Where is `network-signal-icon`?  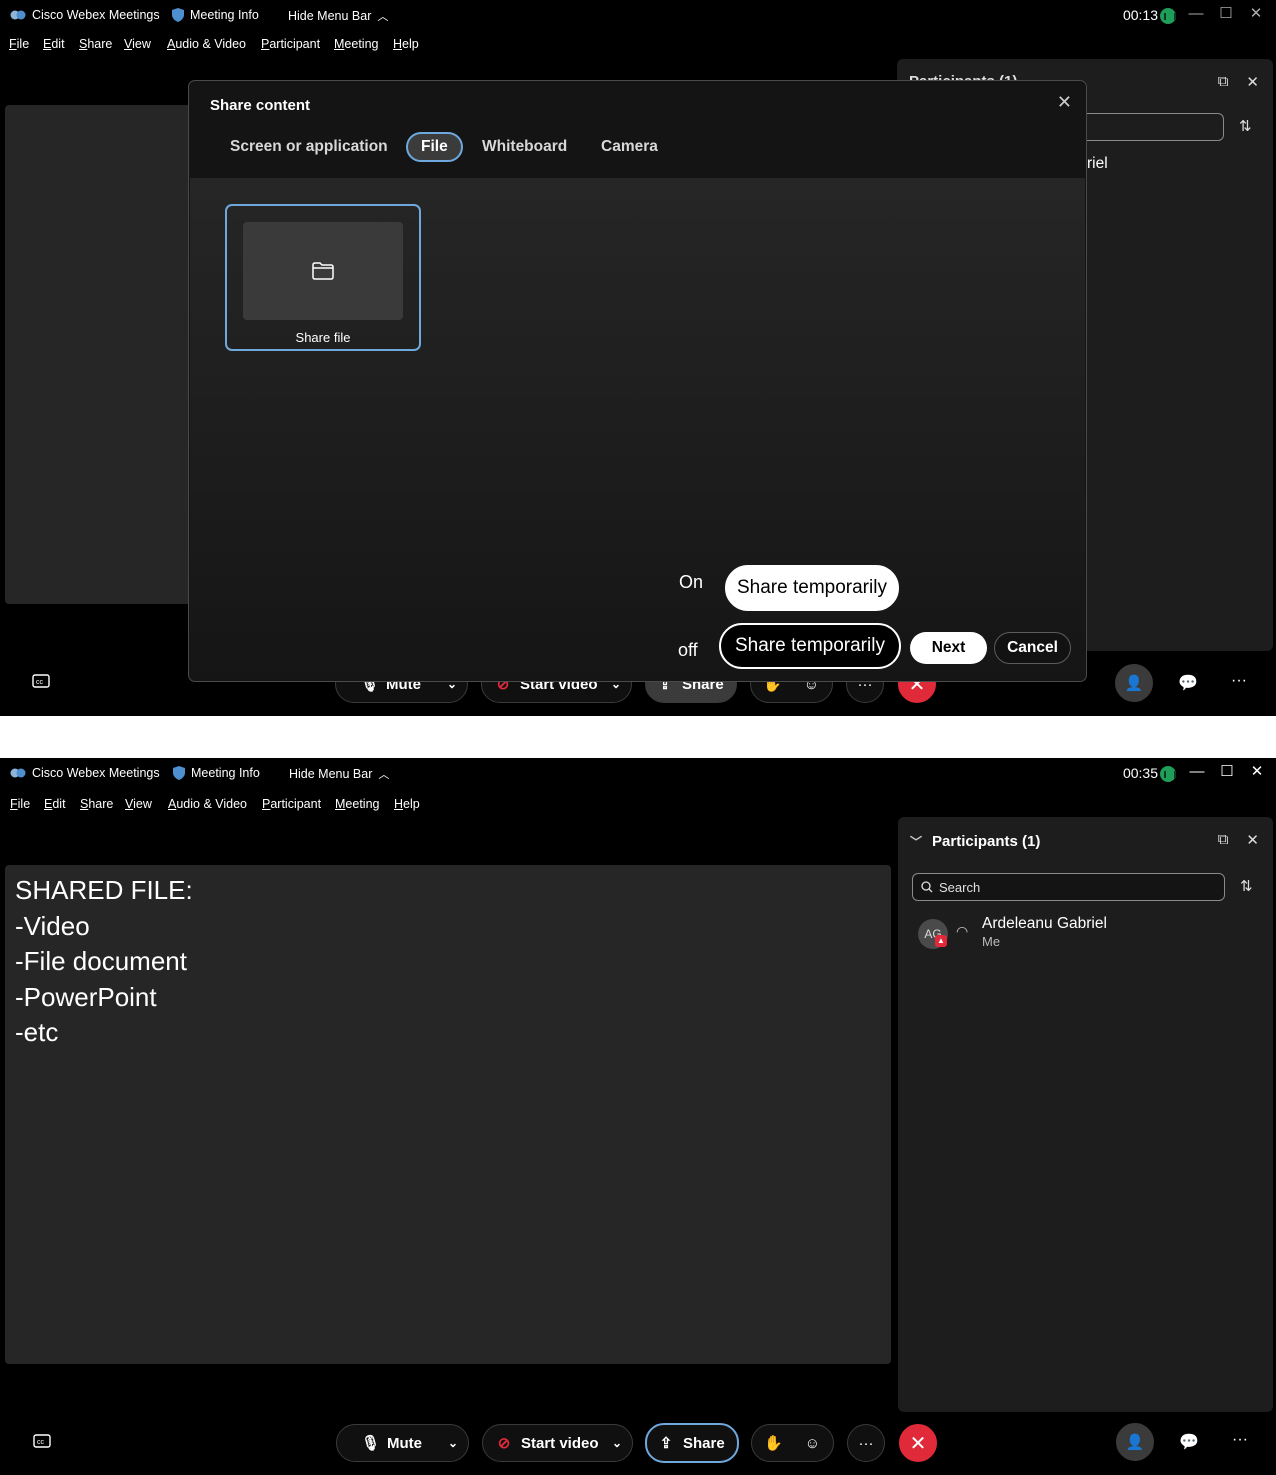 network-signal-icon is located at coordinates (1168, 16).